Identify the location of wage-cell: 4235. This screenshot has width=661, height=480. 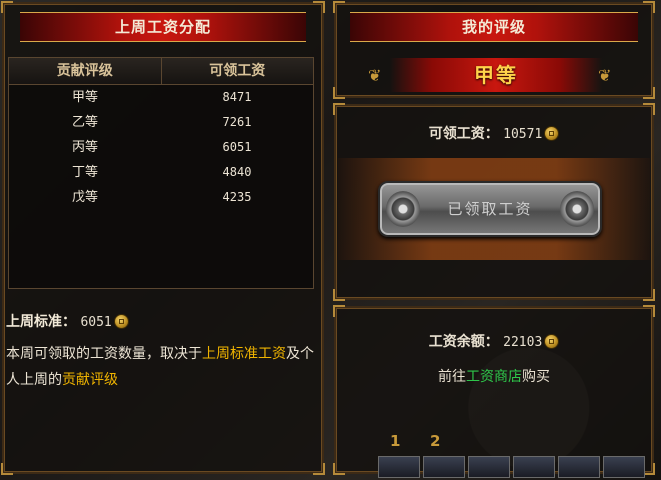
(237, 197).